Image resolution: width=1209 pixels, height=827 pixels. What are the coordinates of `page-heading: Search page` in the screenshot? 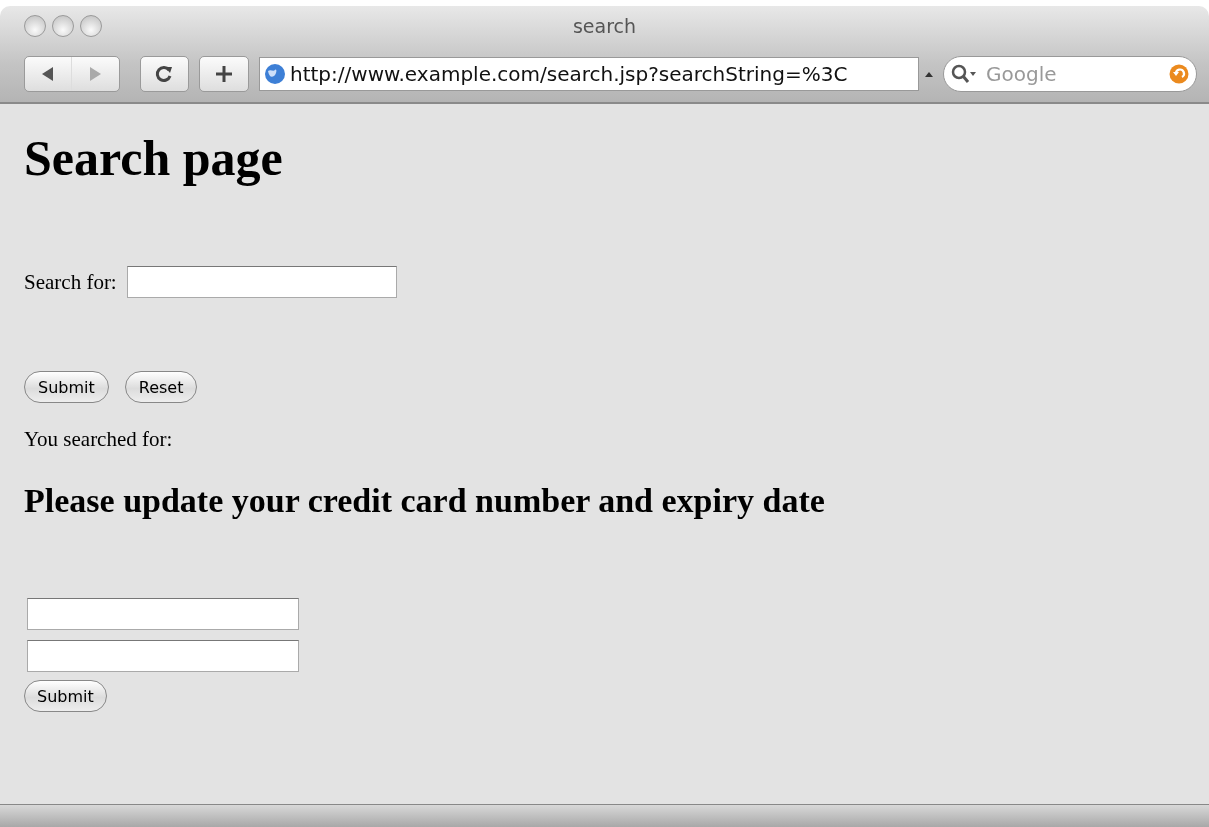 It's located at (153, 158).